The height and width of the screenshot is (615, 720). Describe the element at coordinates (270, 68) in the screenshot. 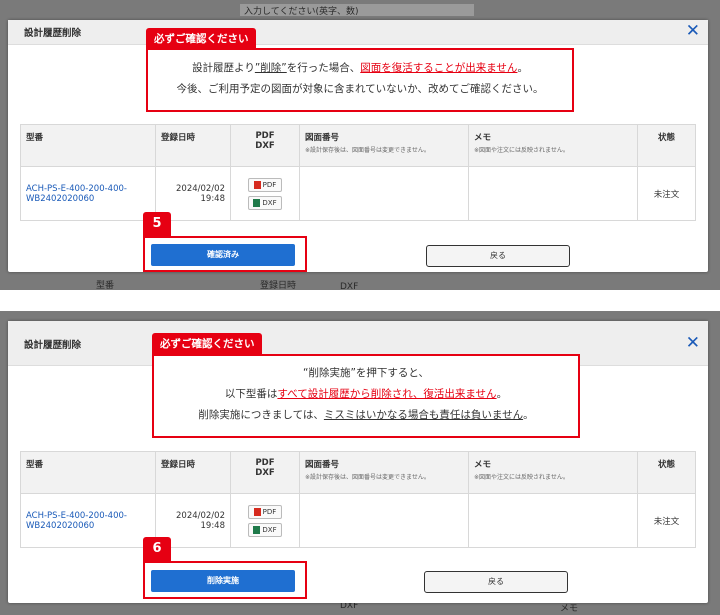

I see `notice-emphasis: ”削除”` at that location.